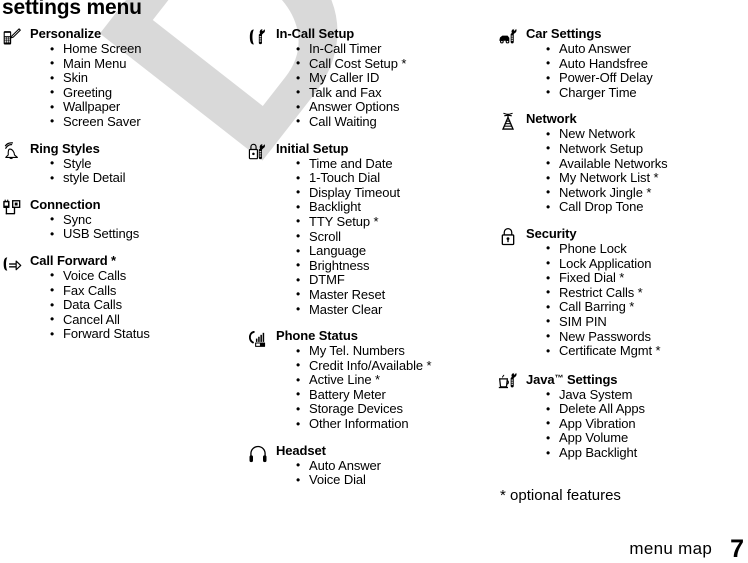  I want to click on menu-item: Available Networks, so click(647, 164).